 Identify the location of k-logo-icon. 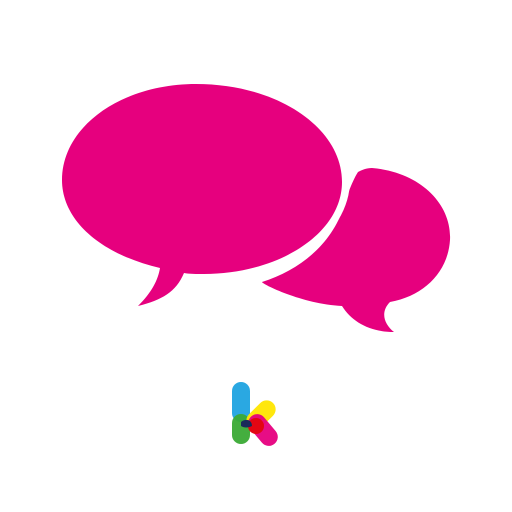
(255, 414).